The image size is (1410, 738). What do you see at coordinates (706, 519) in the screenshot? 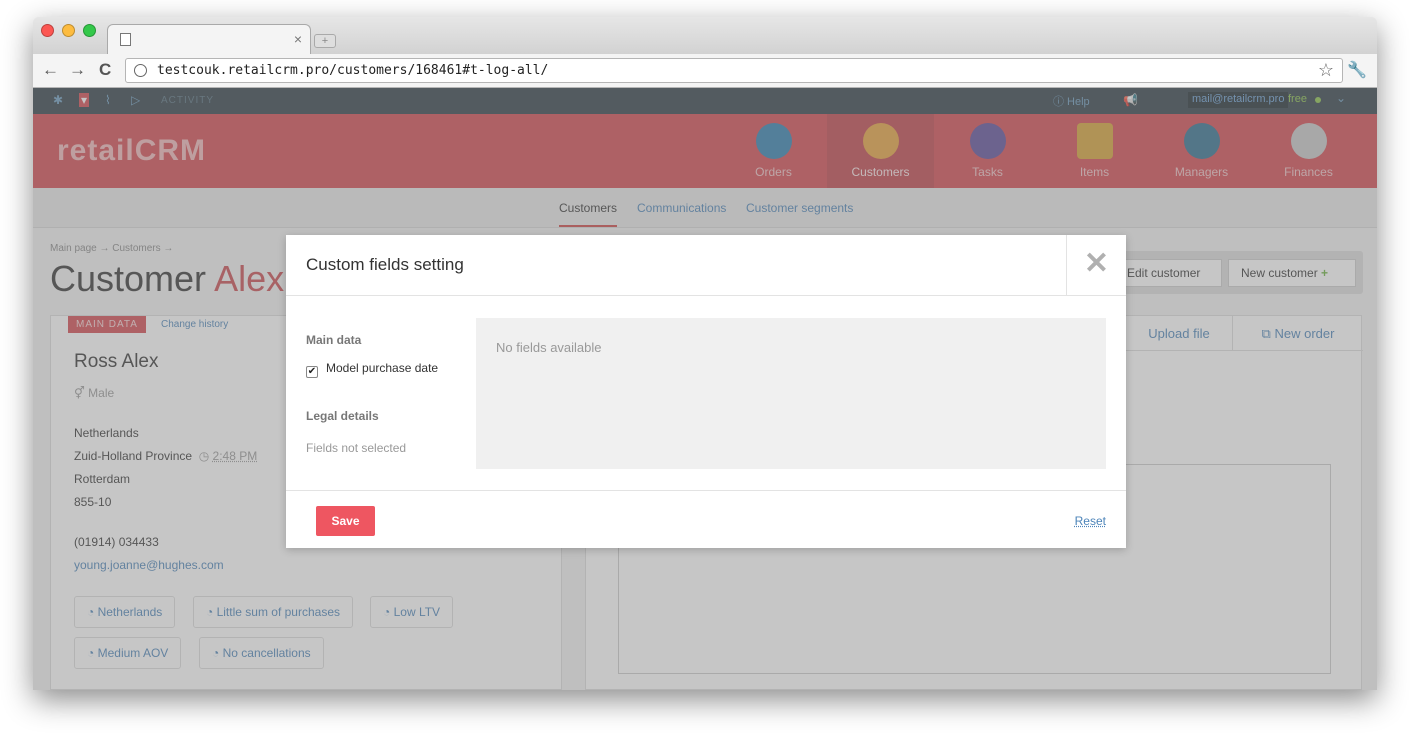
I see `modal-footer: Save Reset` at bounding box center [706, 519].